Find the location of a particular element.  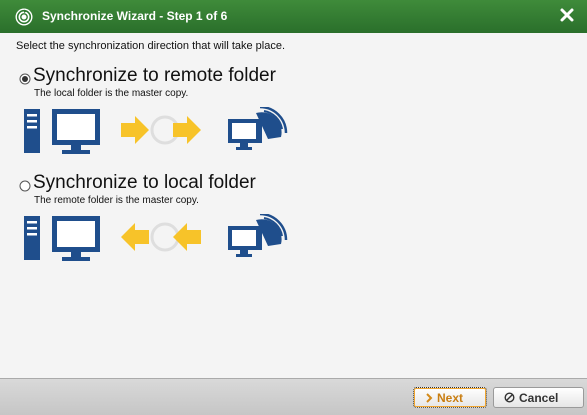

option-description: The remote folder is the master copy. is located at coordinates (116, 200).